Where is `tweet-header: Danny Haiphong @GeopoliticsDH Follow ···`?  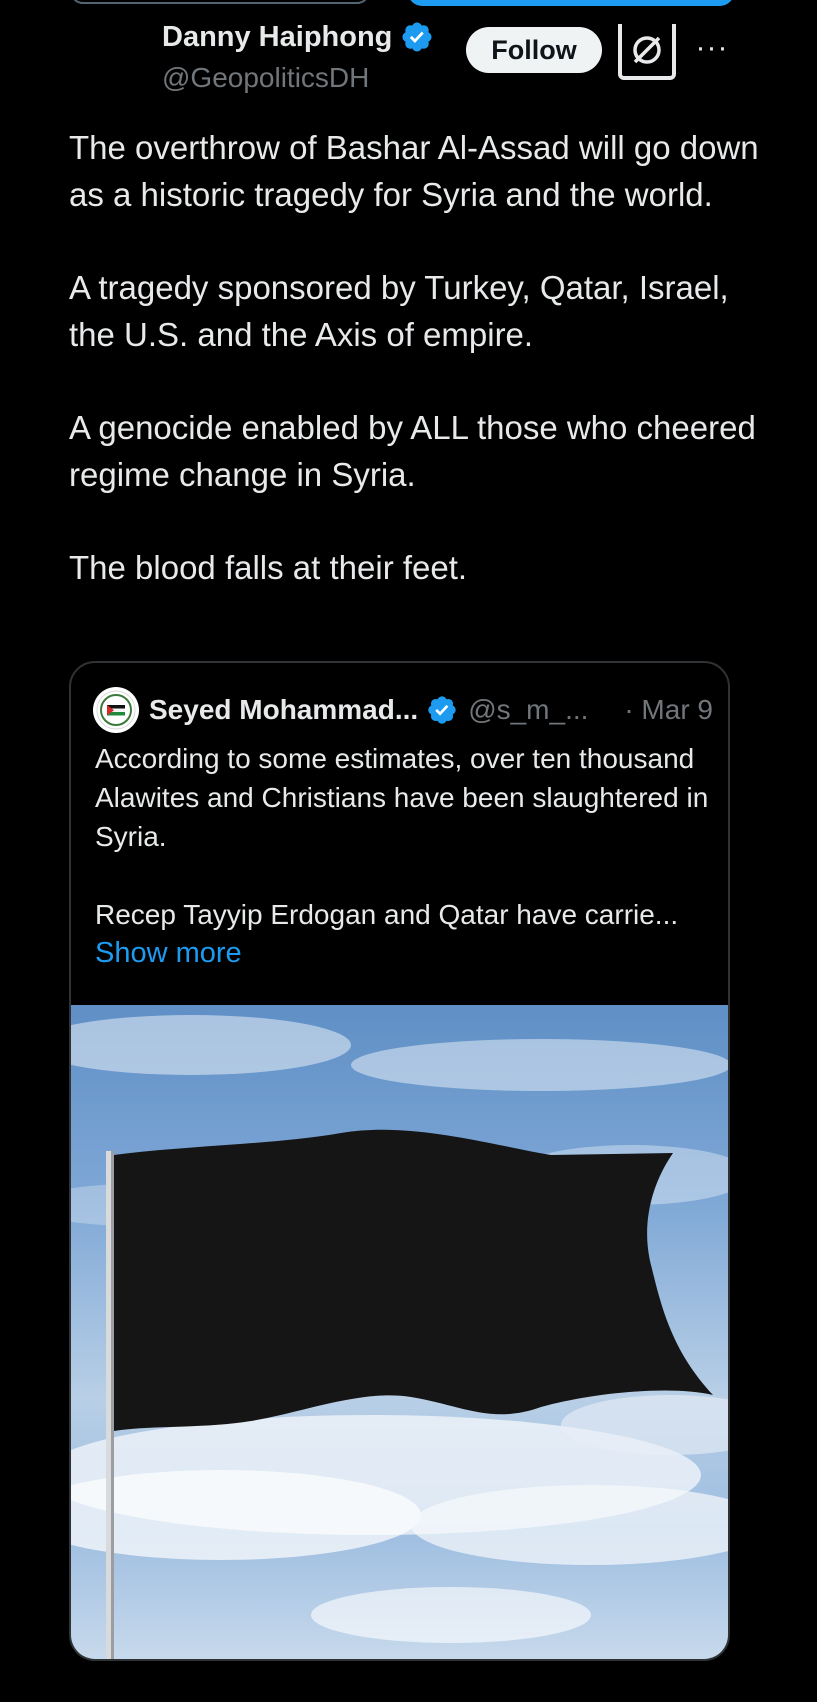
tweet-header: Danny Haiphong @GeopoliticsDH Follow ··· is located at coordinates (408, 55).